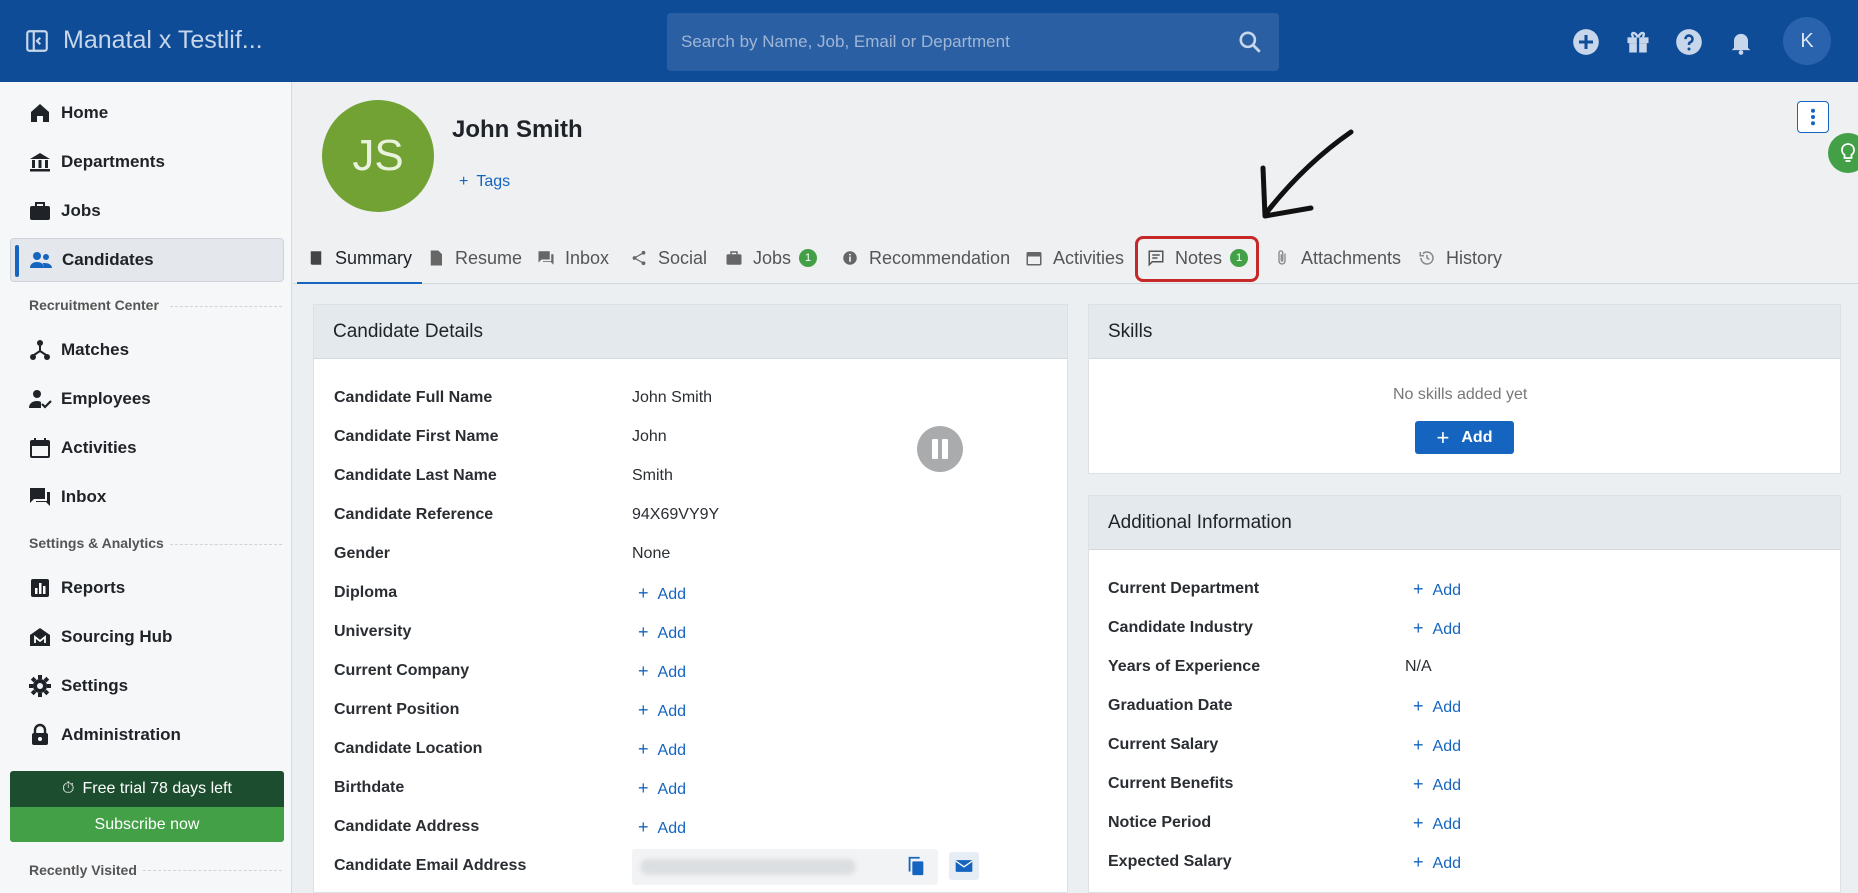  What do you see at coordinates (1437, 628) in the screenshot?
I see `add-candidate-industry-button: Add` at bounding box center [1437, 628].